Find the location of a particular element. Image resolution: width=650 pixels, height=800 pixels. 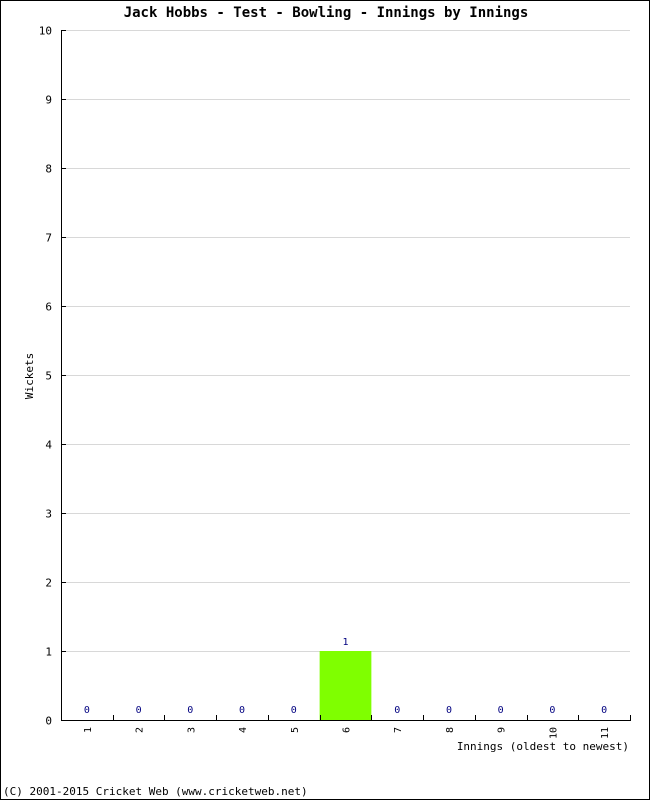

value-label: 1 is located at coordinates (345, 642).